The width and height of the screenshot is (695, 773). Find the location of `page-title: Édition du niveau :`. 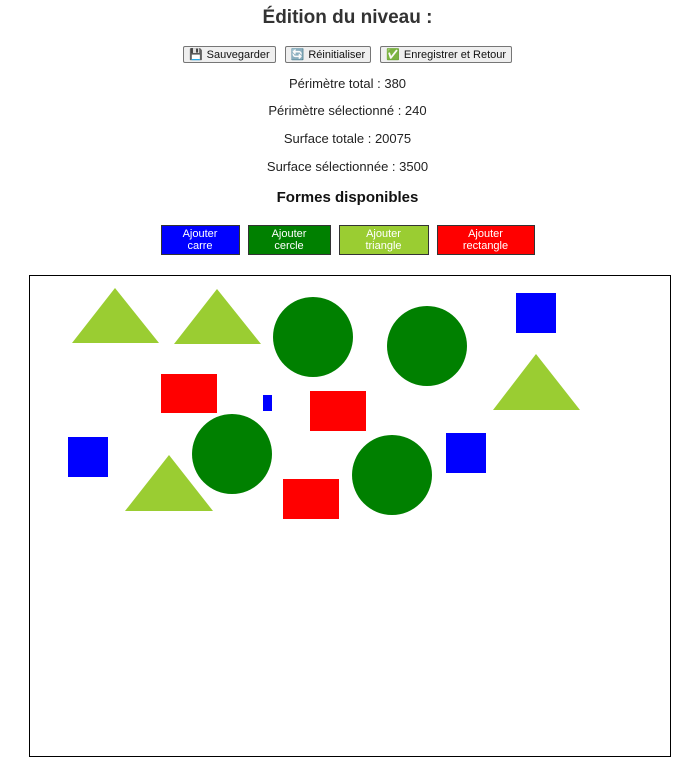

page-title: Édition du niveau : is located at coordinates (347, 17).